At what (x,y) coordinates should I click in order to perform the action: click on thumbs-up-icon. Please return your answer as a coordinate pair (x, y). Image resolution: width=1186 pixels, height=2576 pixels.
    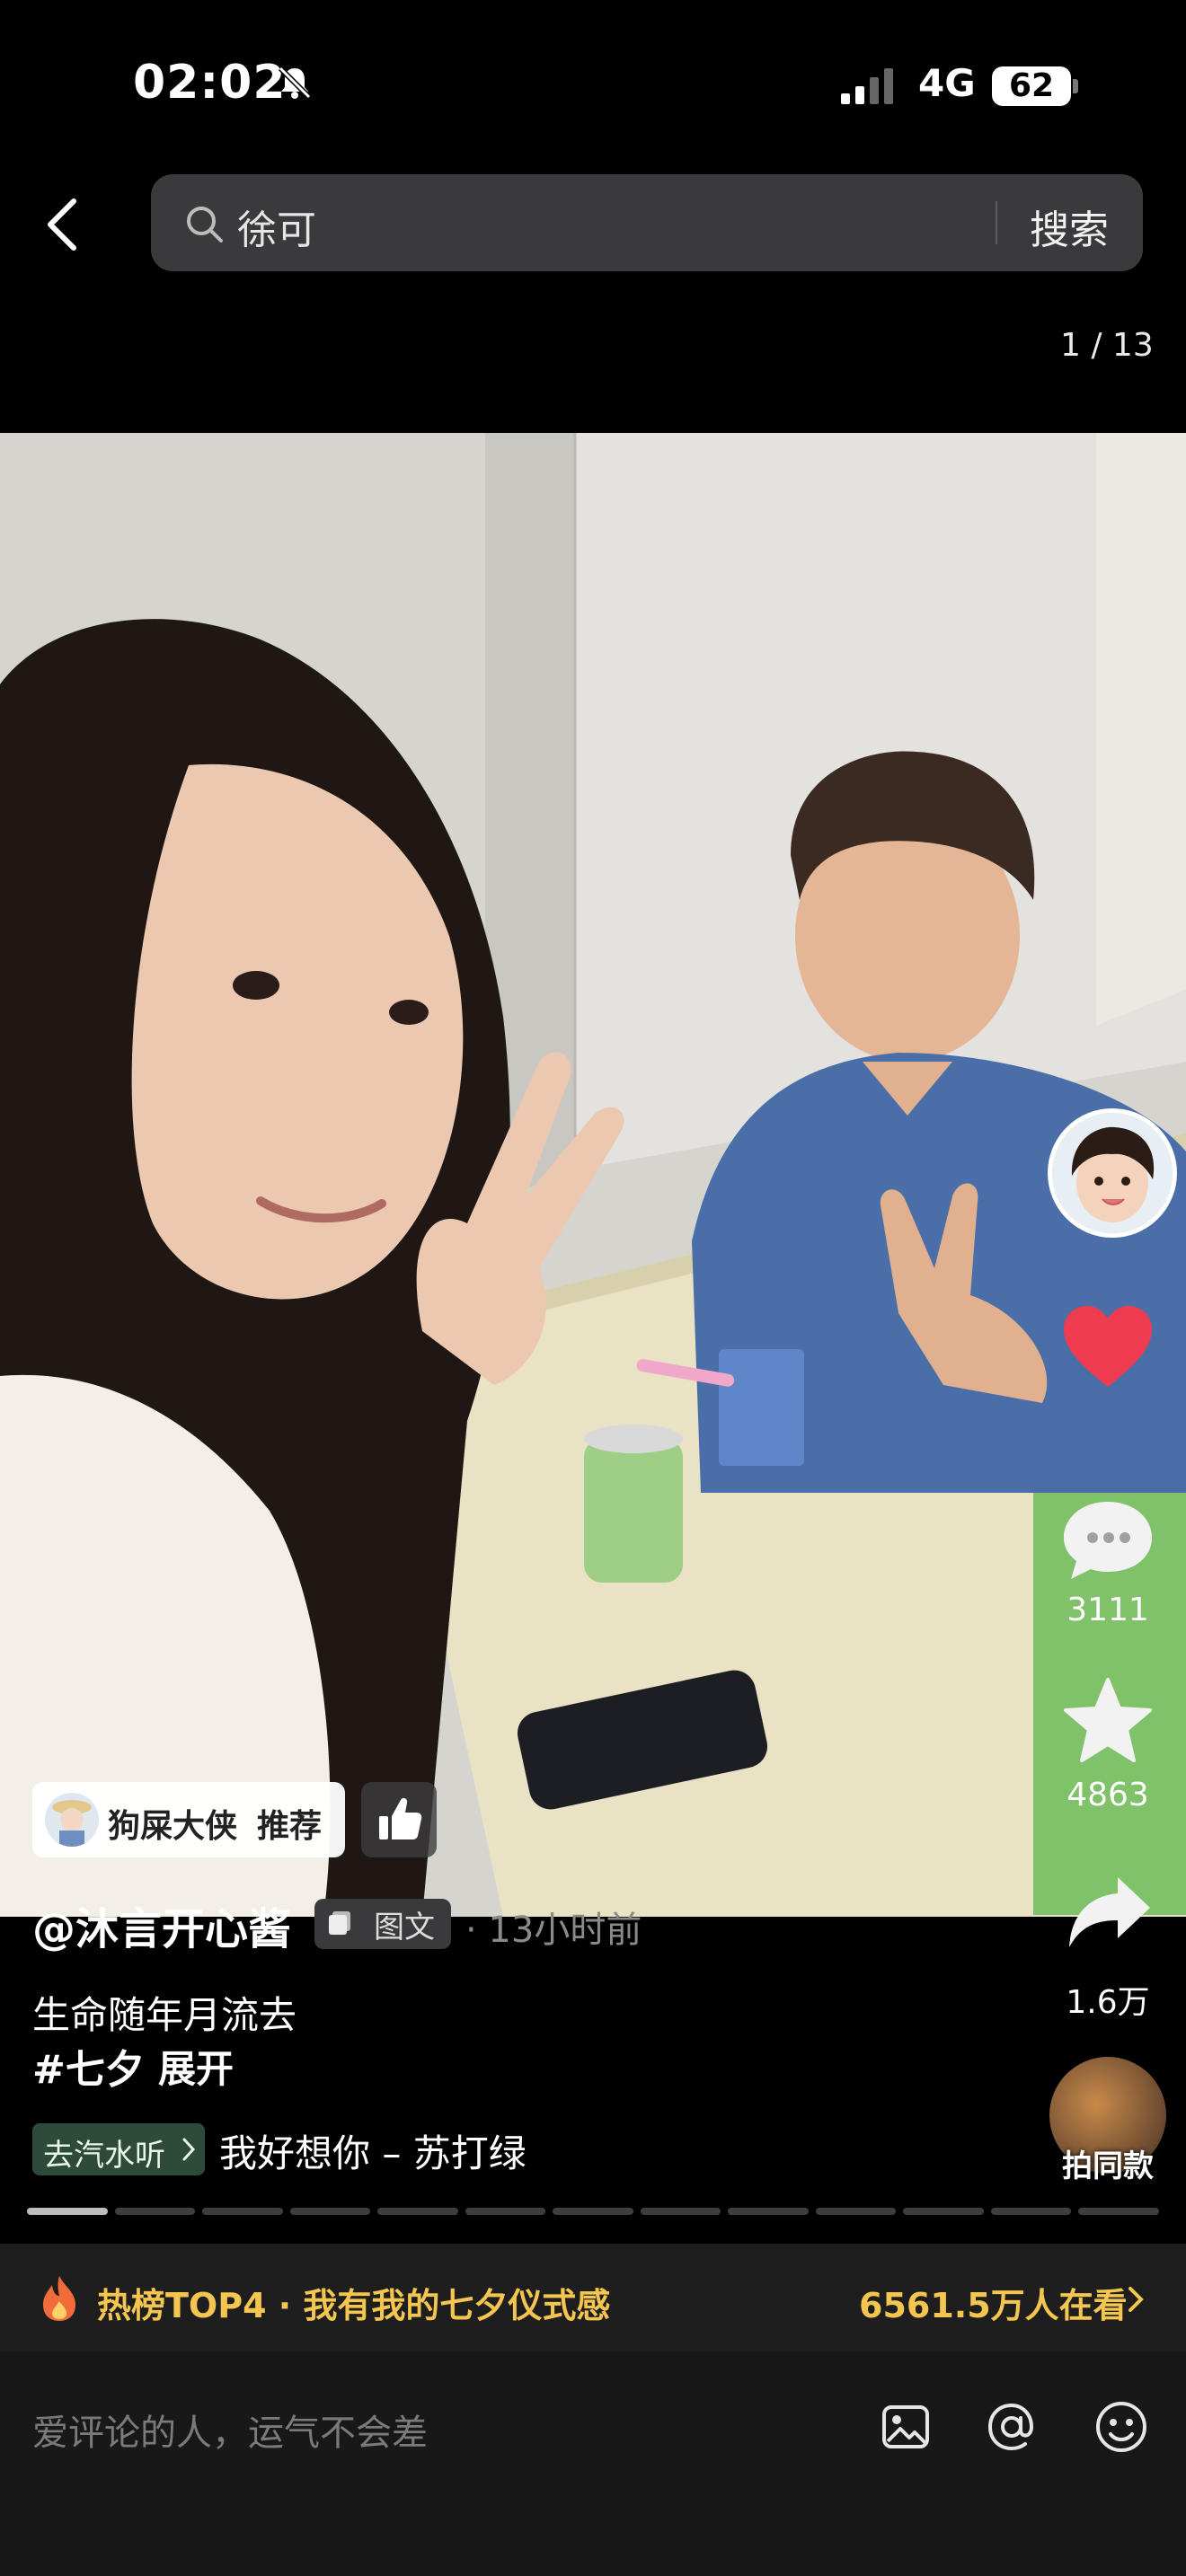
    Looking at the image, I should click on (400, 1818).